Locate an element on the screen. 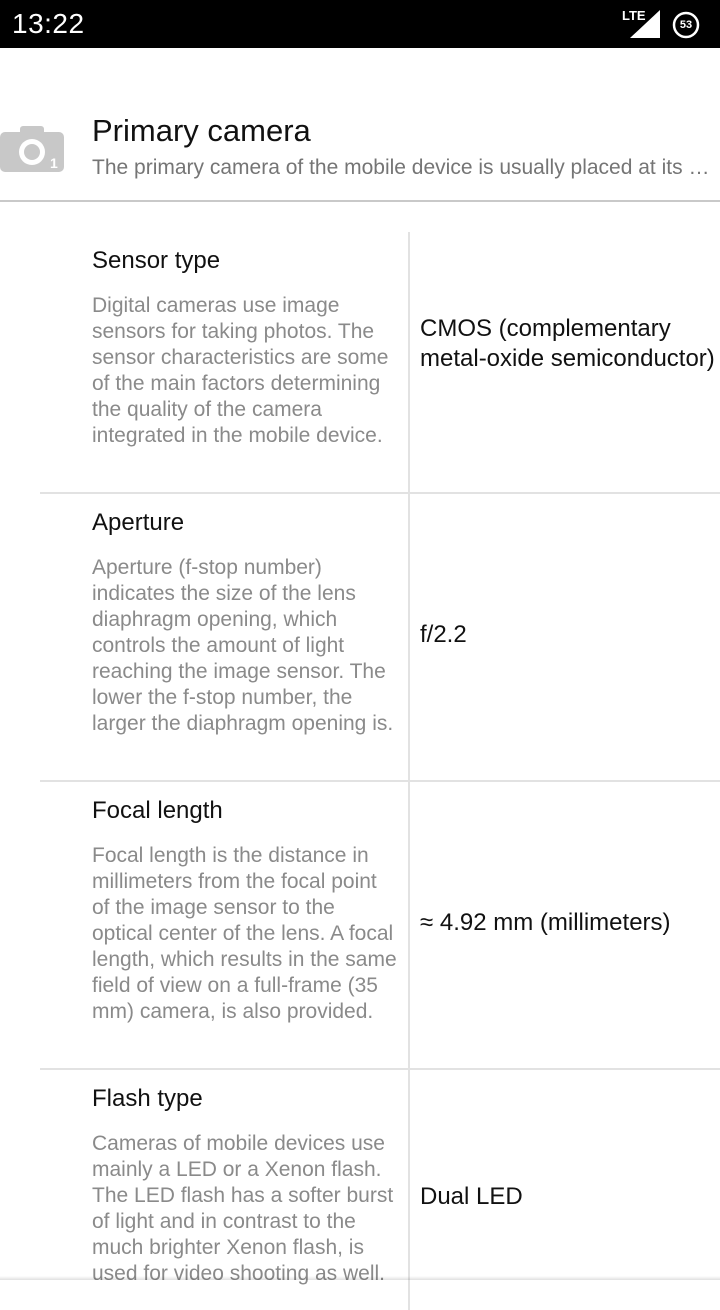 The height and width of the screenshot is (1310, 720). camera-icon: 1 is located at coordinates (32, 149).